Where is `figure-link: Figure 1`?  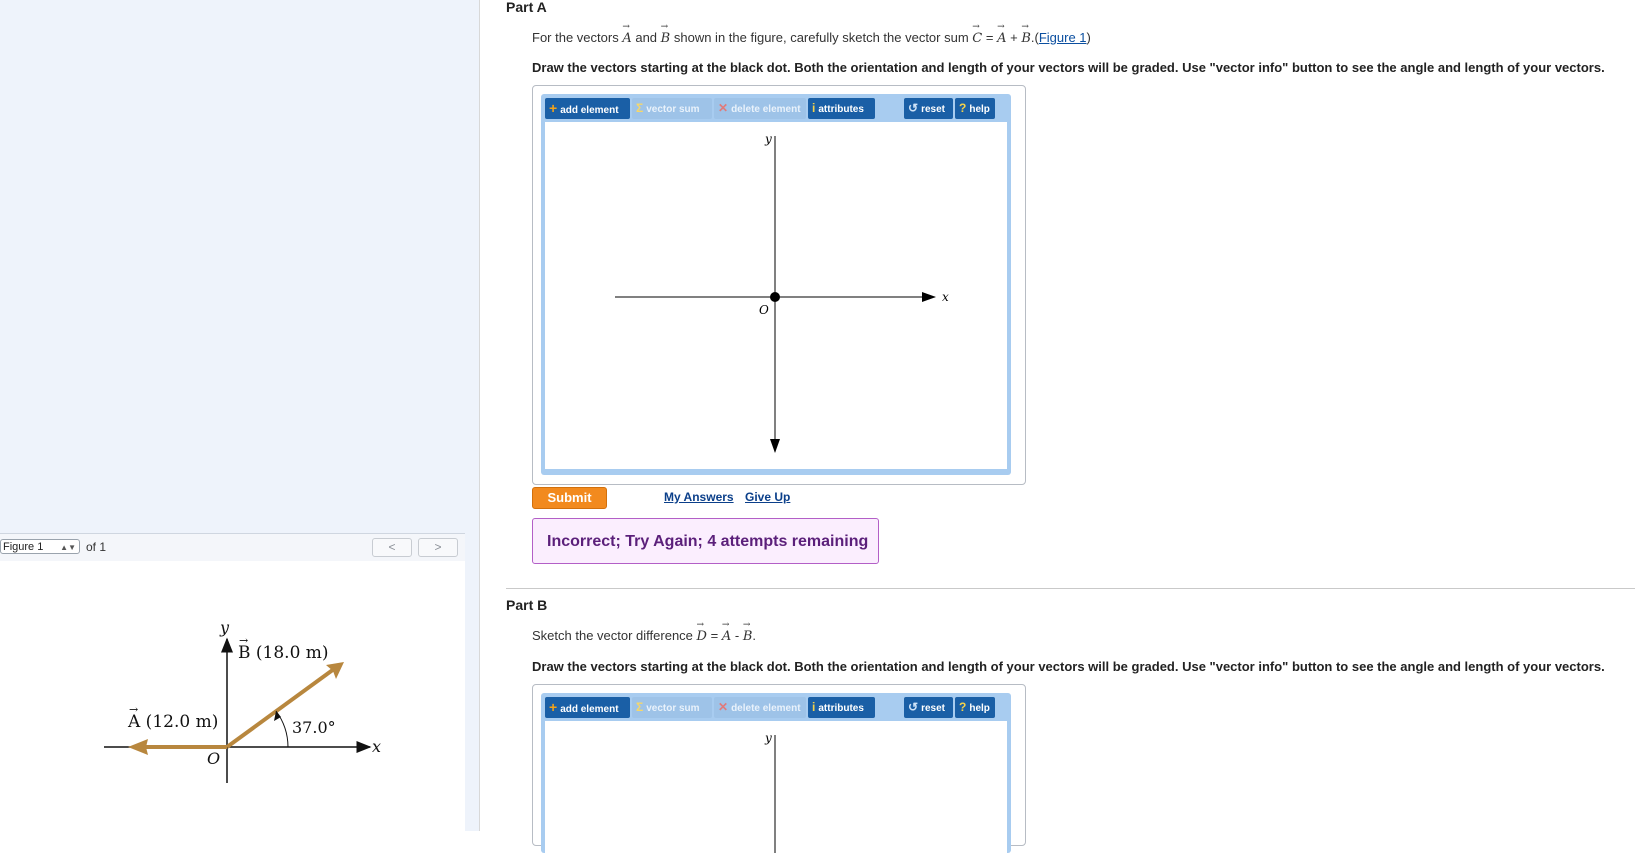
figure-link: Figure 1 is located at coordinates (1063, 37).